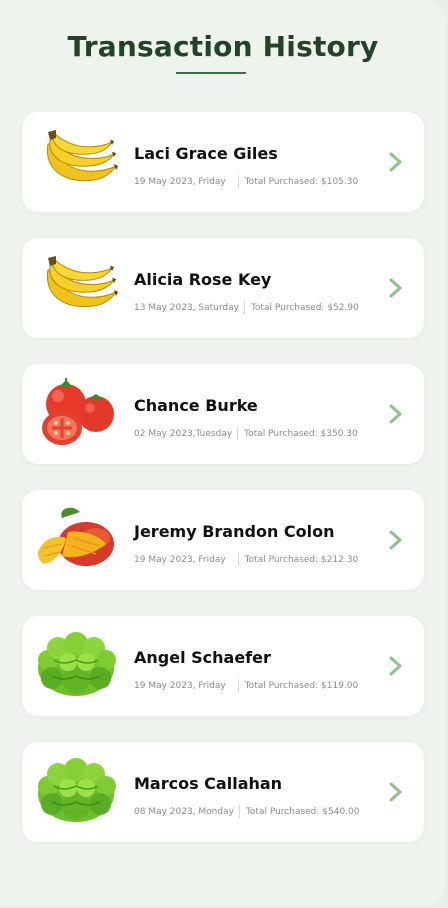  Describe the element at coordinates (76, 536) in the screenshot. I see `mango-icon` at that location.